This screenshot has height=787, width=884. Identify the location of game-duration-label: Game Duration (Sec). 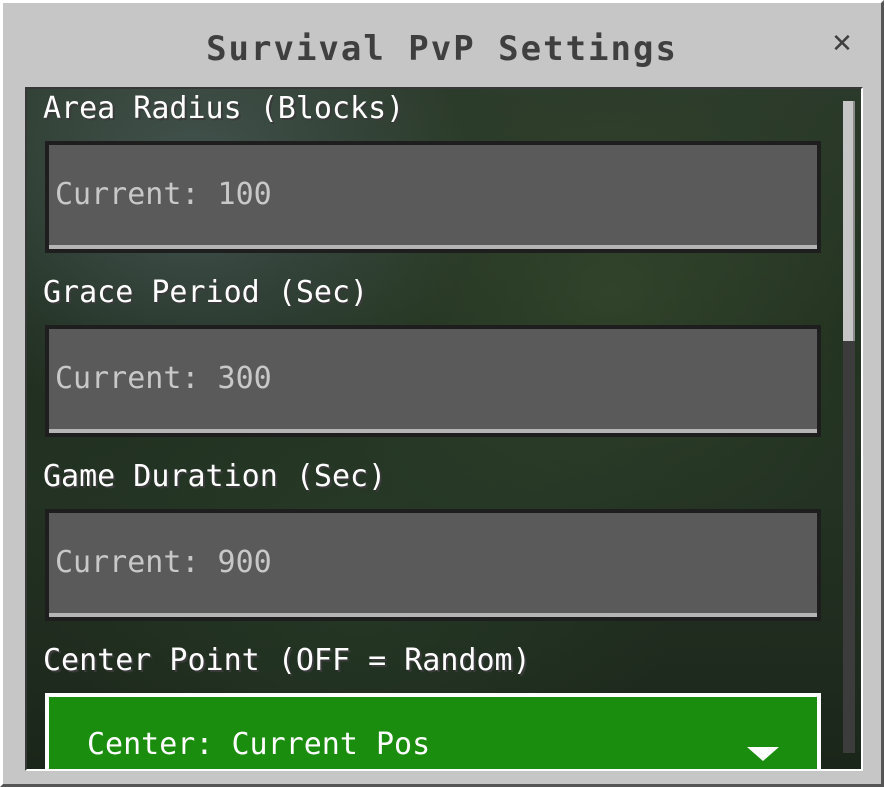
(215, 476).